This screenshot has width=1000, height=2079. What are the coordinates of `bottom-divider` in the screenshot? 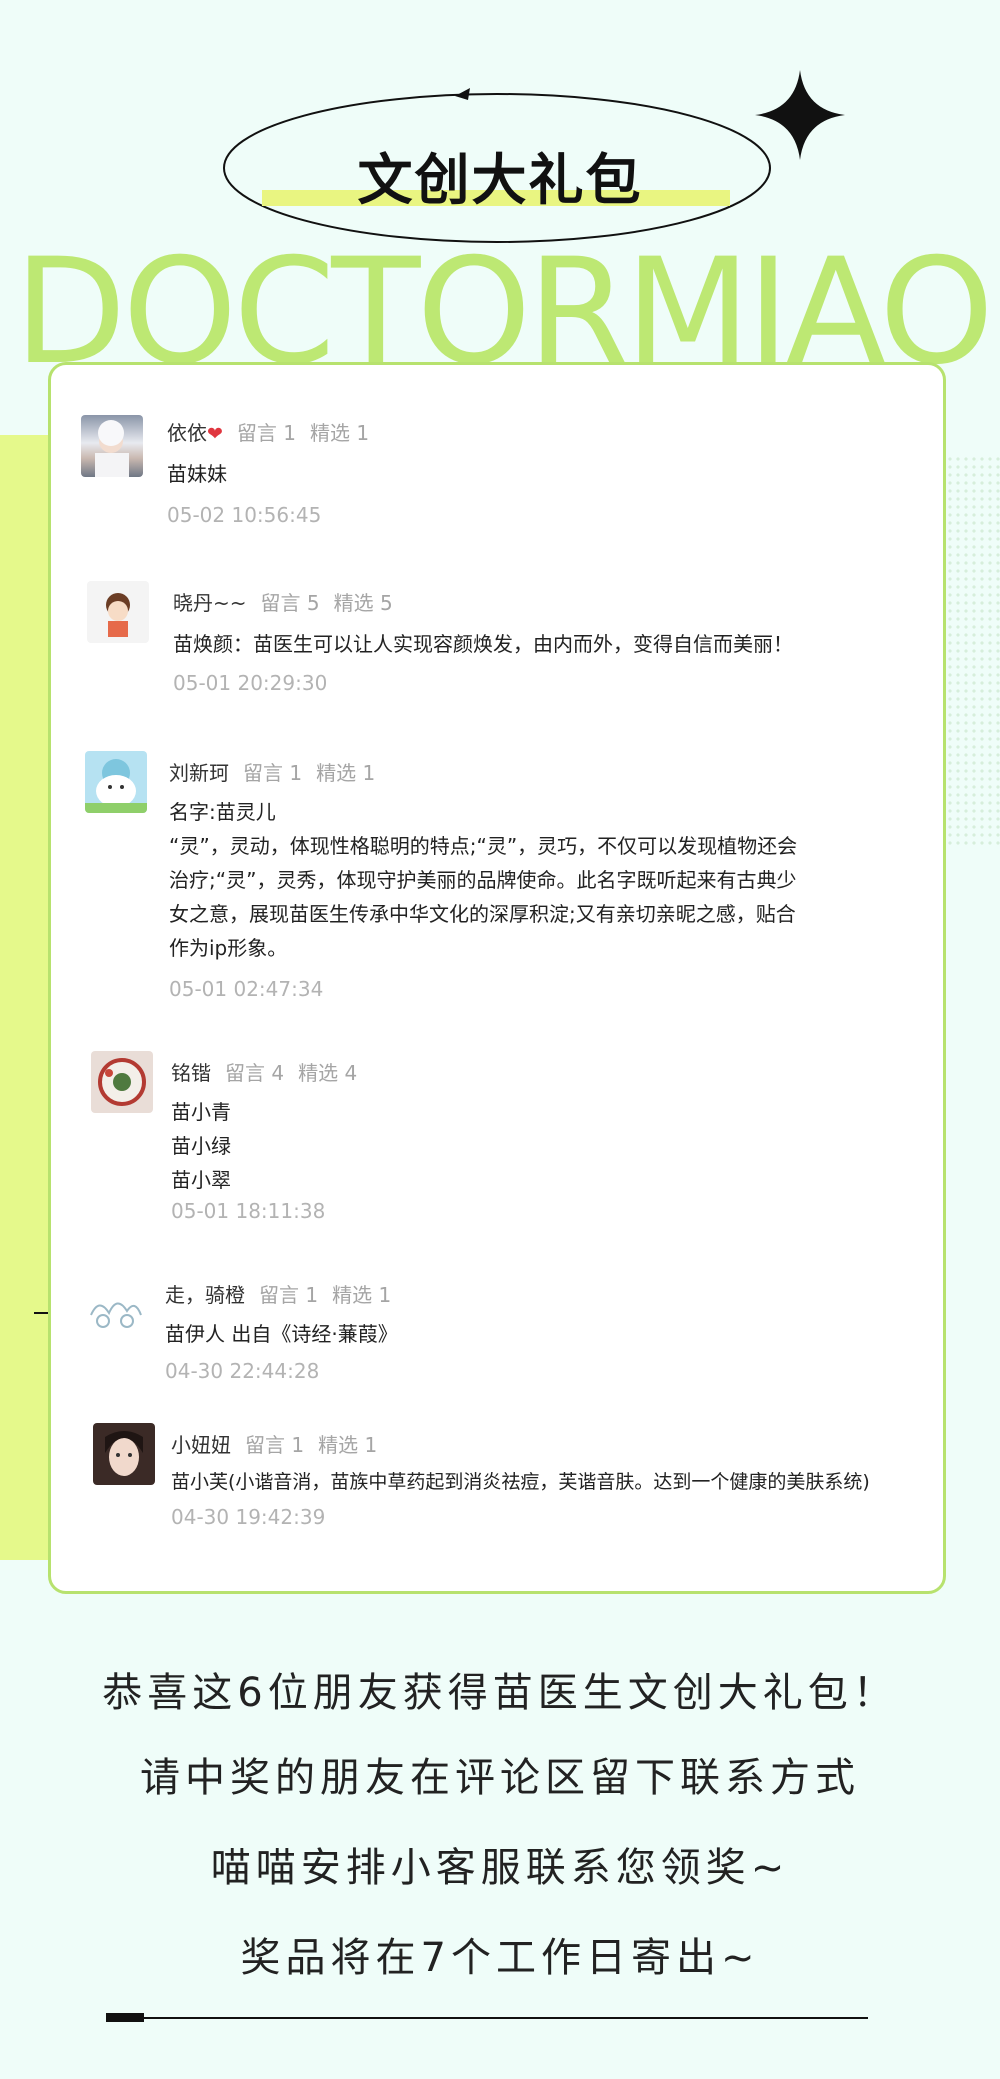 It's located at (487, 2018).